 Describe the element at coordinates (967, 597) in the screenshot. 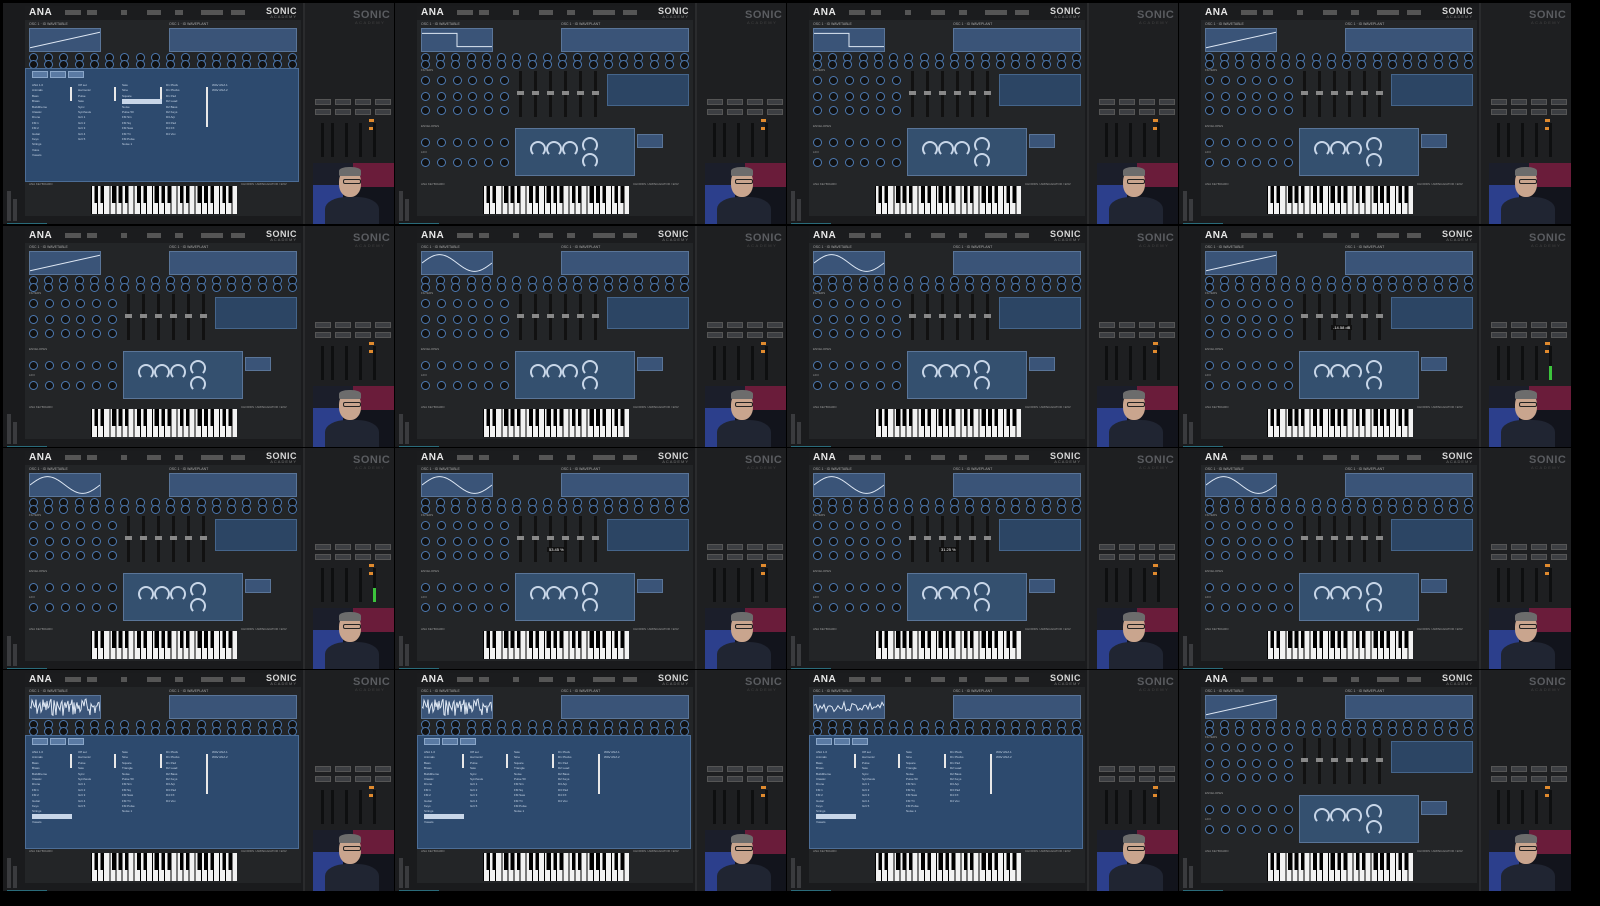

I see `lfo-panel` at that location.